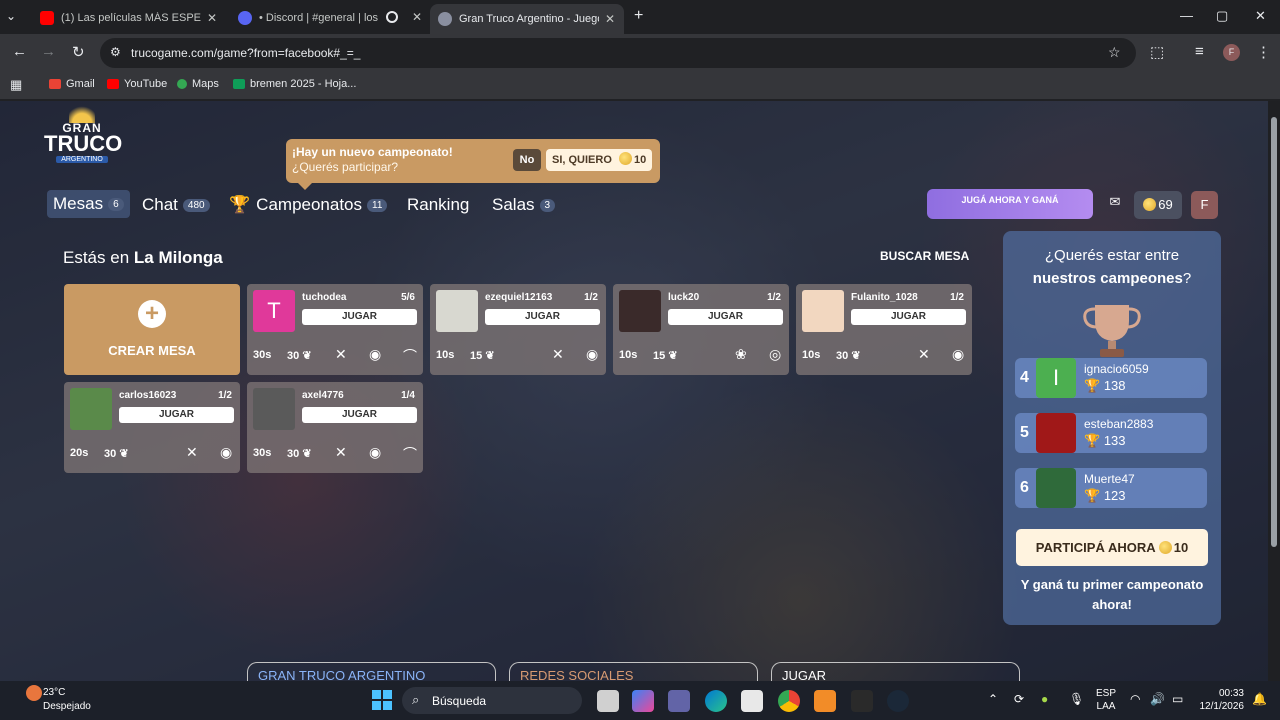 This screenshot has height=720, width=1280. I want to click on scrollbar-thumb, so click(1274, 332).